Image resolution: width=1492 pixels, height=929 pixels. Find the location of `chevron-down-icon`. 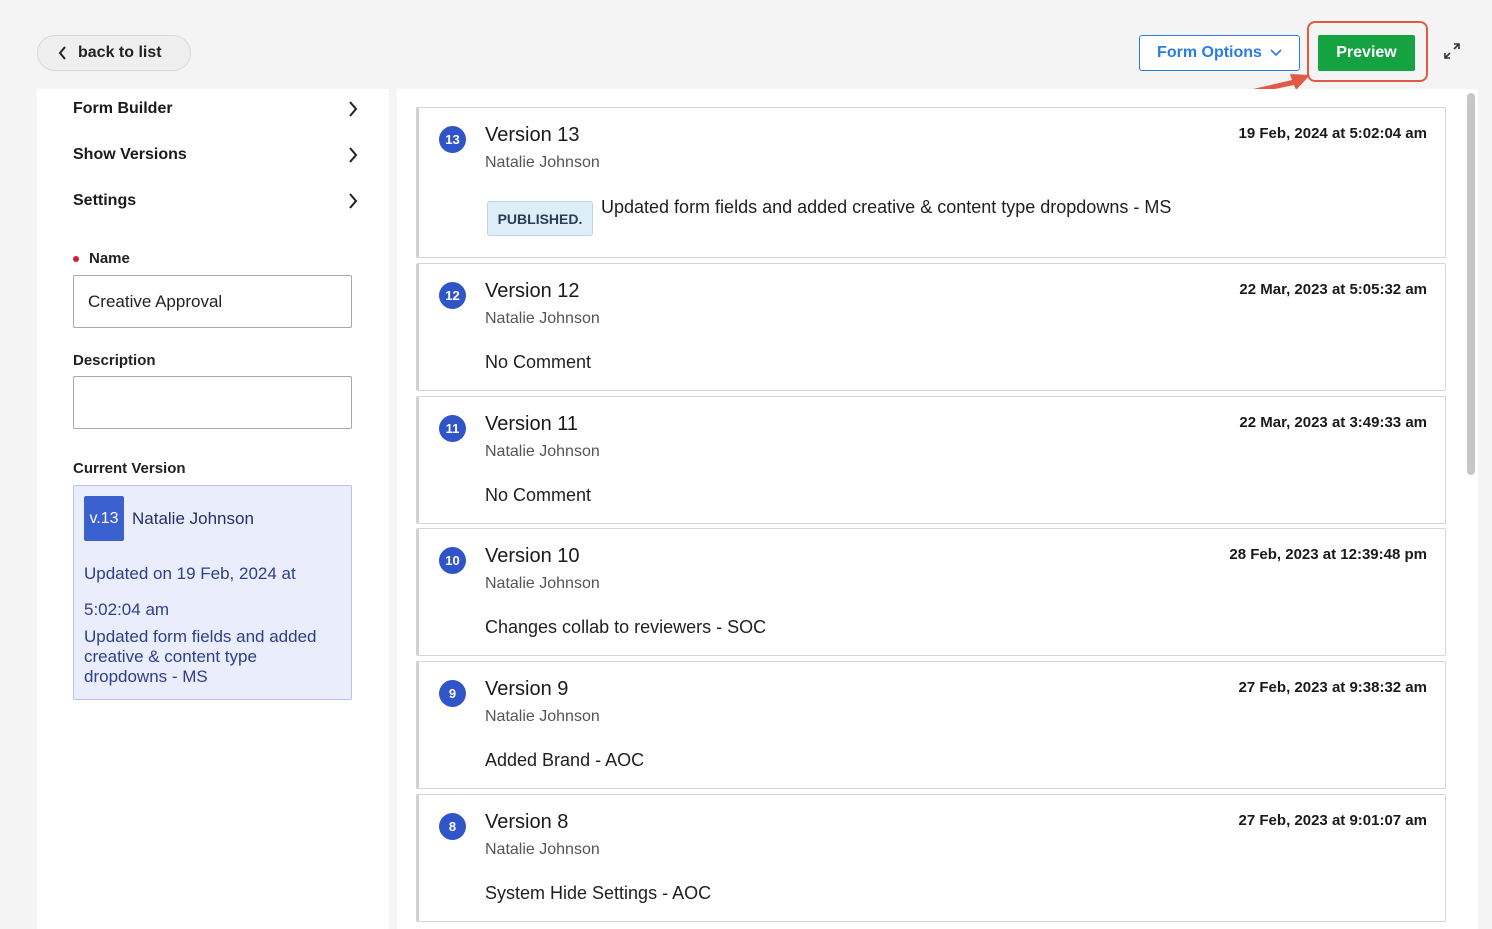

chevron-down-icon is located at coordinates (1276, 53).